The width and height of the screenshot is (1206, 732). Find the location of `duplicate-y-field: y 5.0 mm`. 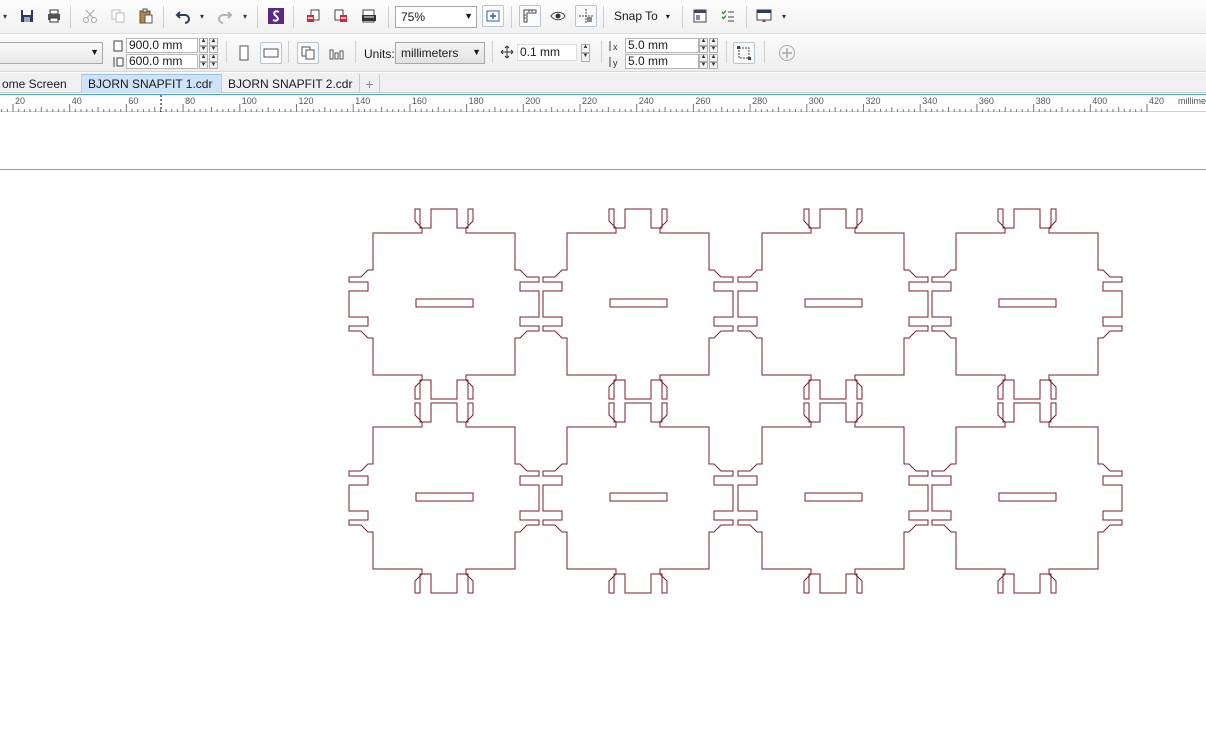

duplicate-y-field: y 5.0 mm is located at coordinates (654, 61).